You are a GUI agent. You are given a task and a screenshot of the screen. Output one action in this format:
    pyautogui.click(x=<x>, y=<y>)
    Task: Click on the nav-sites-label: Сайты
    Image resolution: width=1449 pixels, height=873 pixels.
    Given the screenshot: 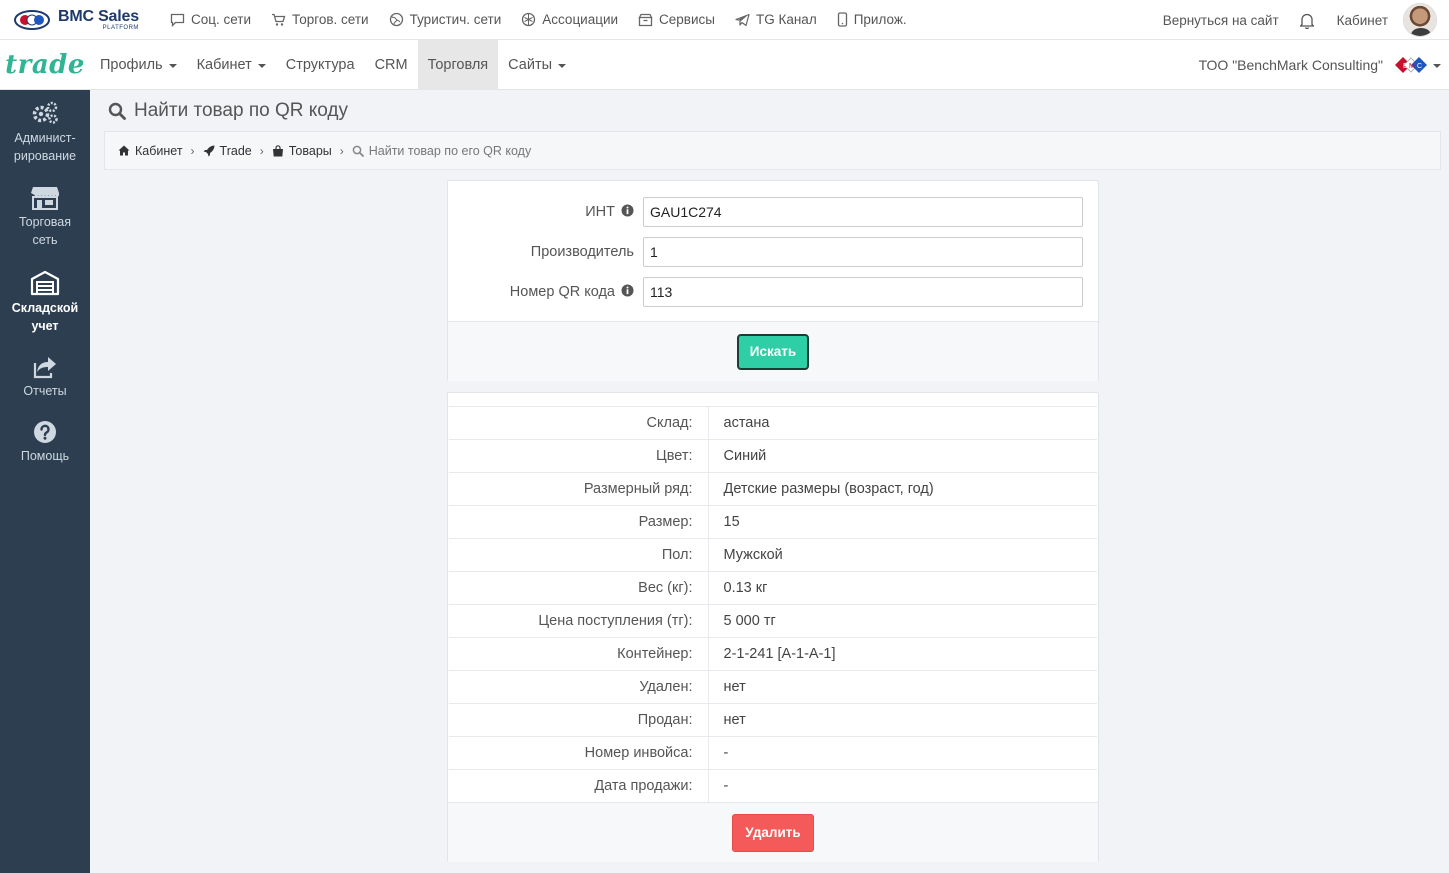 What is the action you would take?
    pyautogui.click(x=530, y=64)
    